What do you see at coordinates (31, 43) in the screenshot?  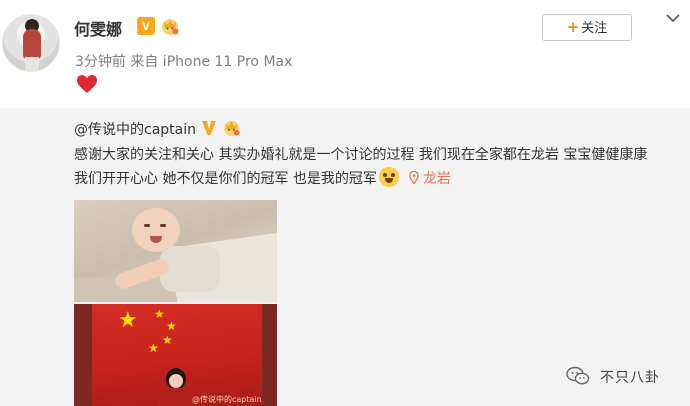 I see `author-avatar` at bounding box center [31, 43].